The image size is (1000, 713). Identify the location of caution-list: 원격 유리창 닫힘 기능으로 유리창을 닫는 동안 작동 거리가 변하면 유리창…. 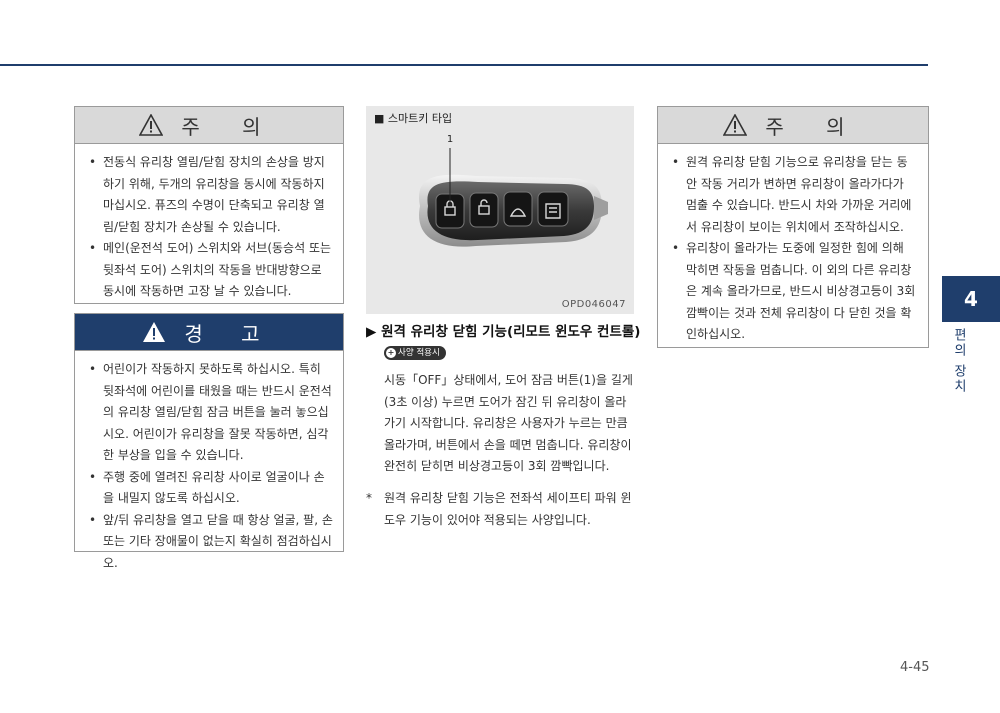
(793, 249).